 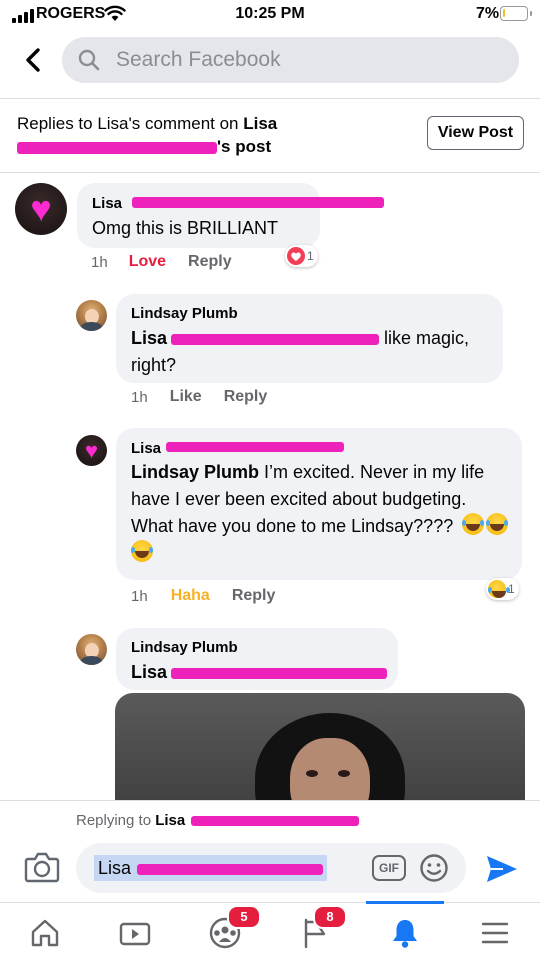 I want to click on camera-icon, so click(x=42, y=867).